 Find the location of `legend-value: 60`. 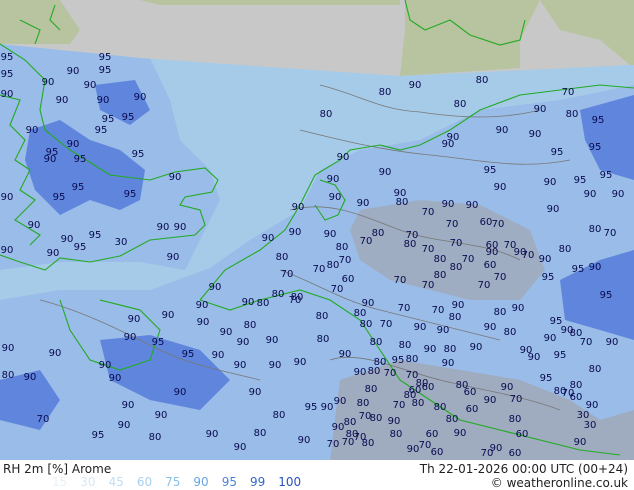

legend-value: 60 is located at coordinates (144, 482).